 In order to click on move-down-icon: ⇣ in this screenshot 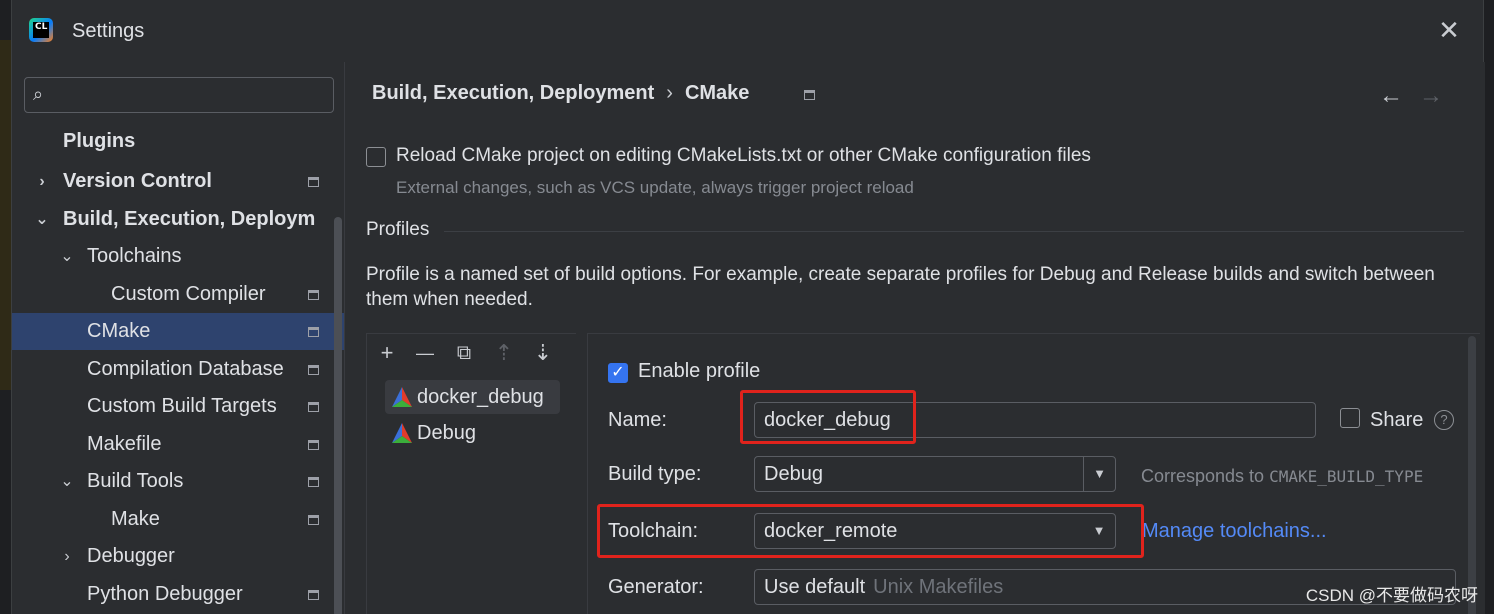, I will do `click(543, 354)`.